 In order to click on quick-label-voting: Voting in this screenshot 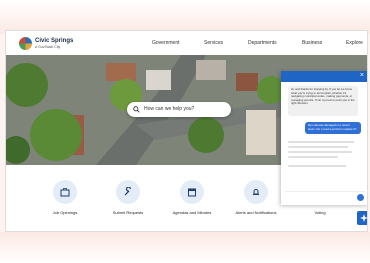, I will do `click(320, 212)`.